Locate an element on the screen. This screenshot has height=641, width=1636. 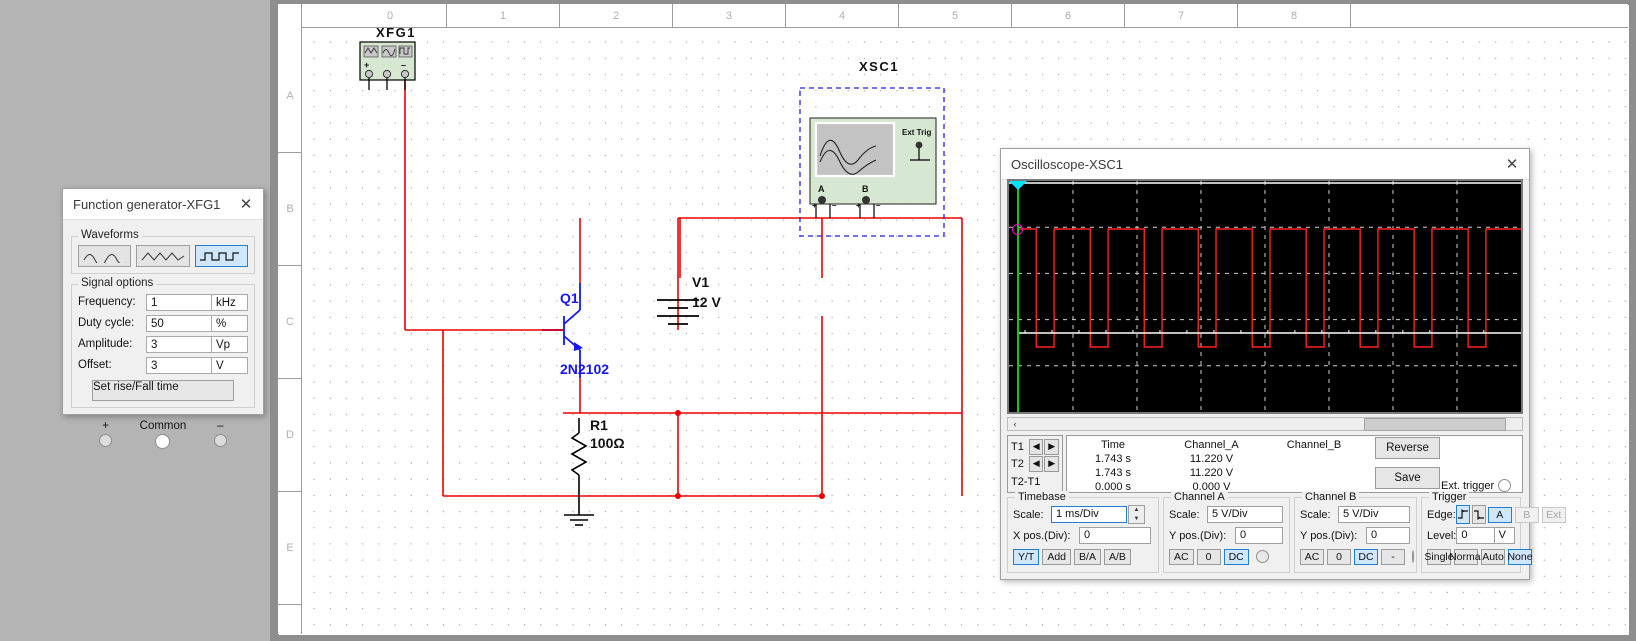
ruler-tick-0: 0 is located at coordinates (390, 16).